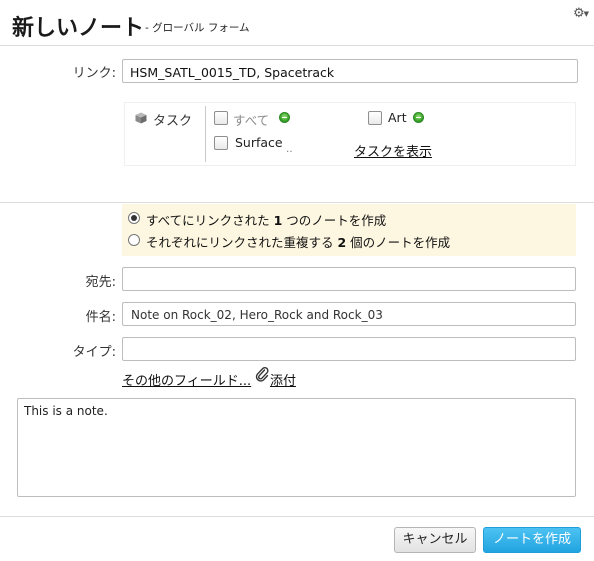  Describe the element at coordinates (221, 118) in the screenshot. I see `task-checkbox-all` at that location.